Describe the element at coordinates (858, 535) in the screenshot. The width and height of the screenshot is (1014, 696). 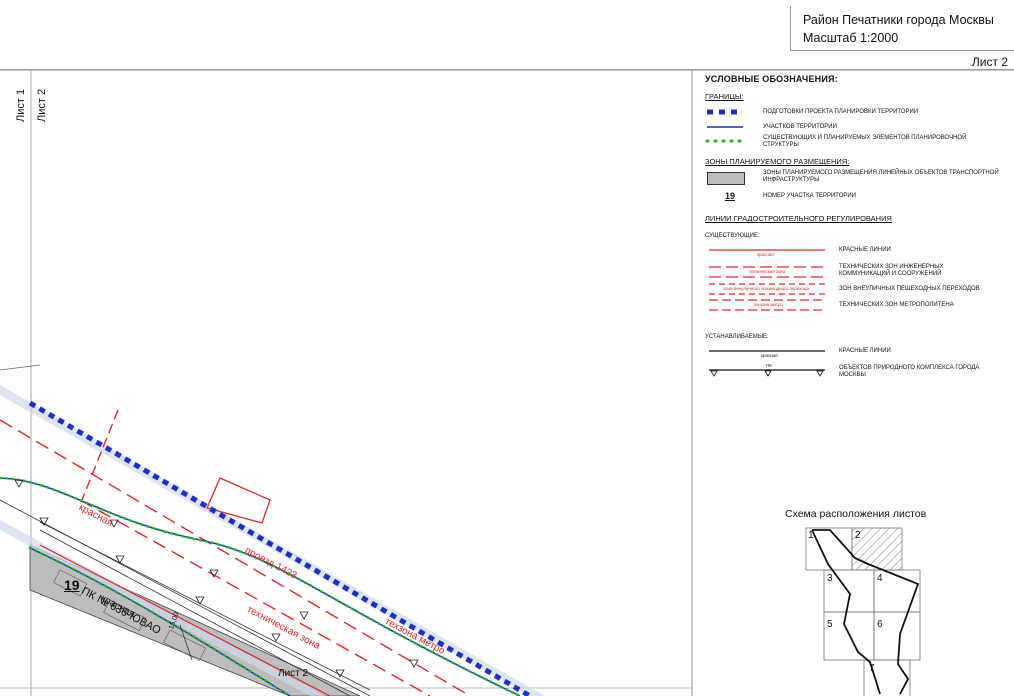
I see `scheme-cell-2: 2` at that location.